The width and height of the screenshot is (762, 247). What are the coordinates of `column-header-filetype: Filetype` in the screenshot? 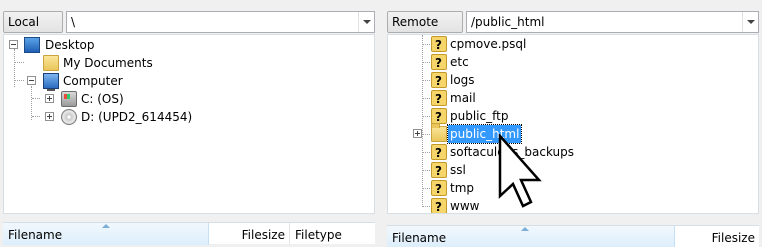 It's located at (332, 234).